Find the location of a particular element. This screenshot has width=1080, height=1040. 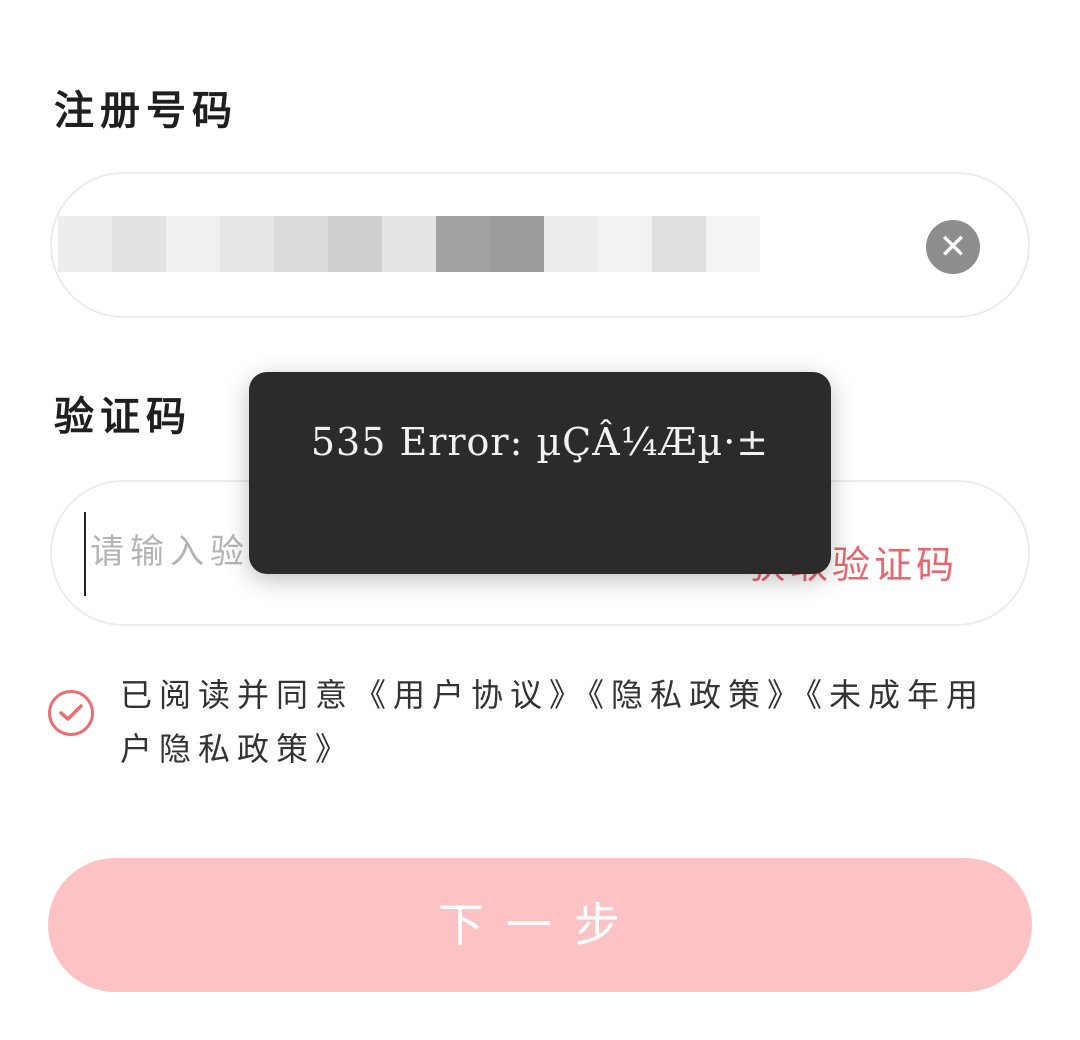

privacy-policy-link: 《隐私政策》 is located at coordinates (697, 695).